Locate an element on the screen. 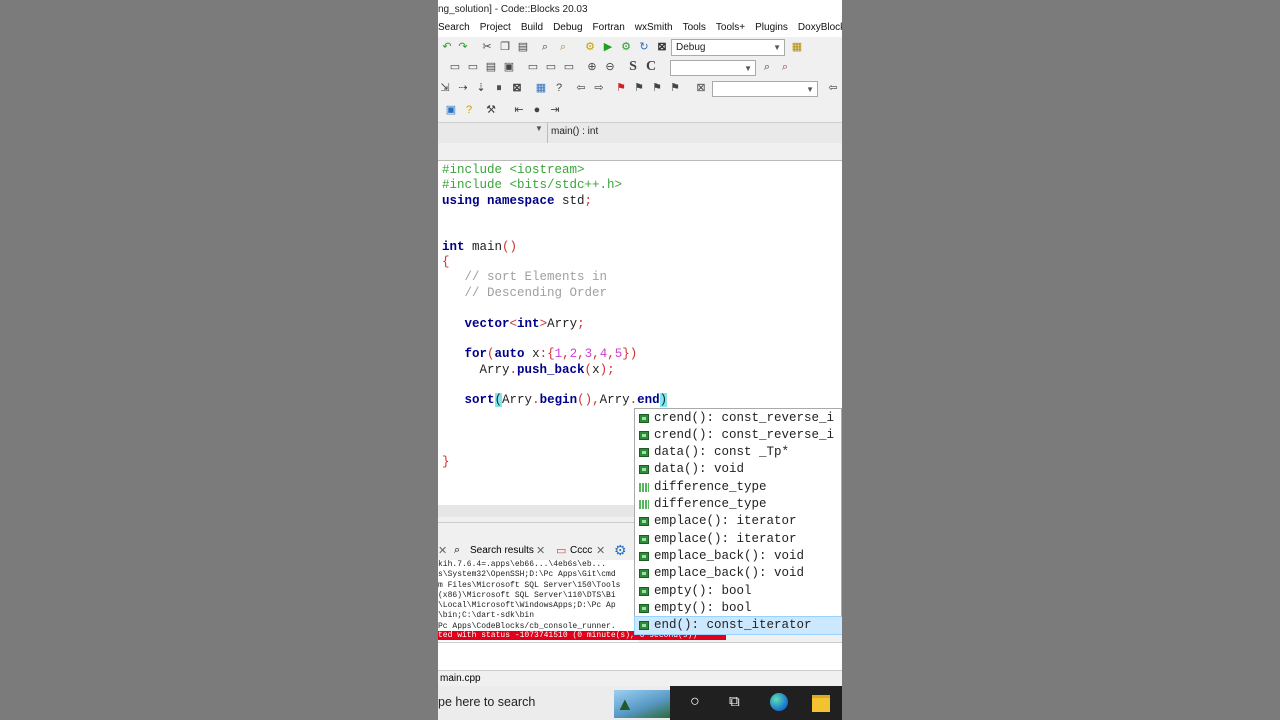 This screenshot has width=1280, height=720. zoom-out-icon: ⊖ is located at coordinates (610, 67).